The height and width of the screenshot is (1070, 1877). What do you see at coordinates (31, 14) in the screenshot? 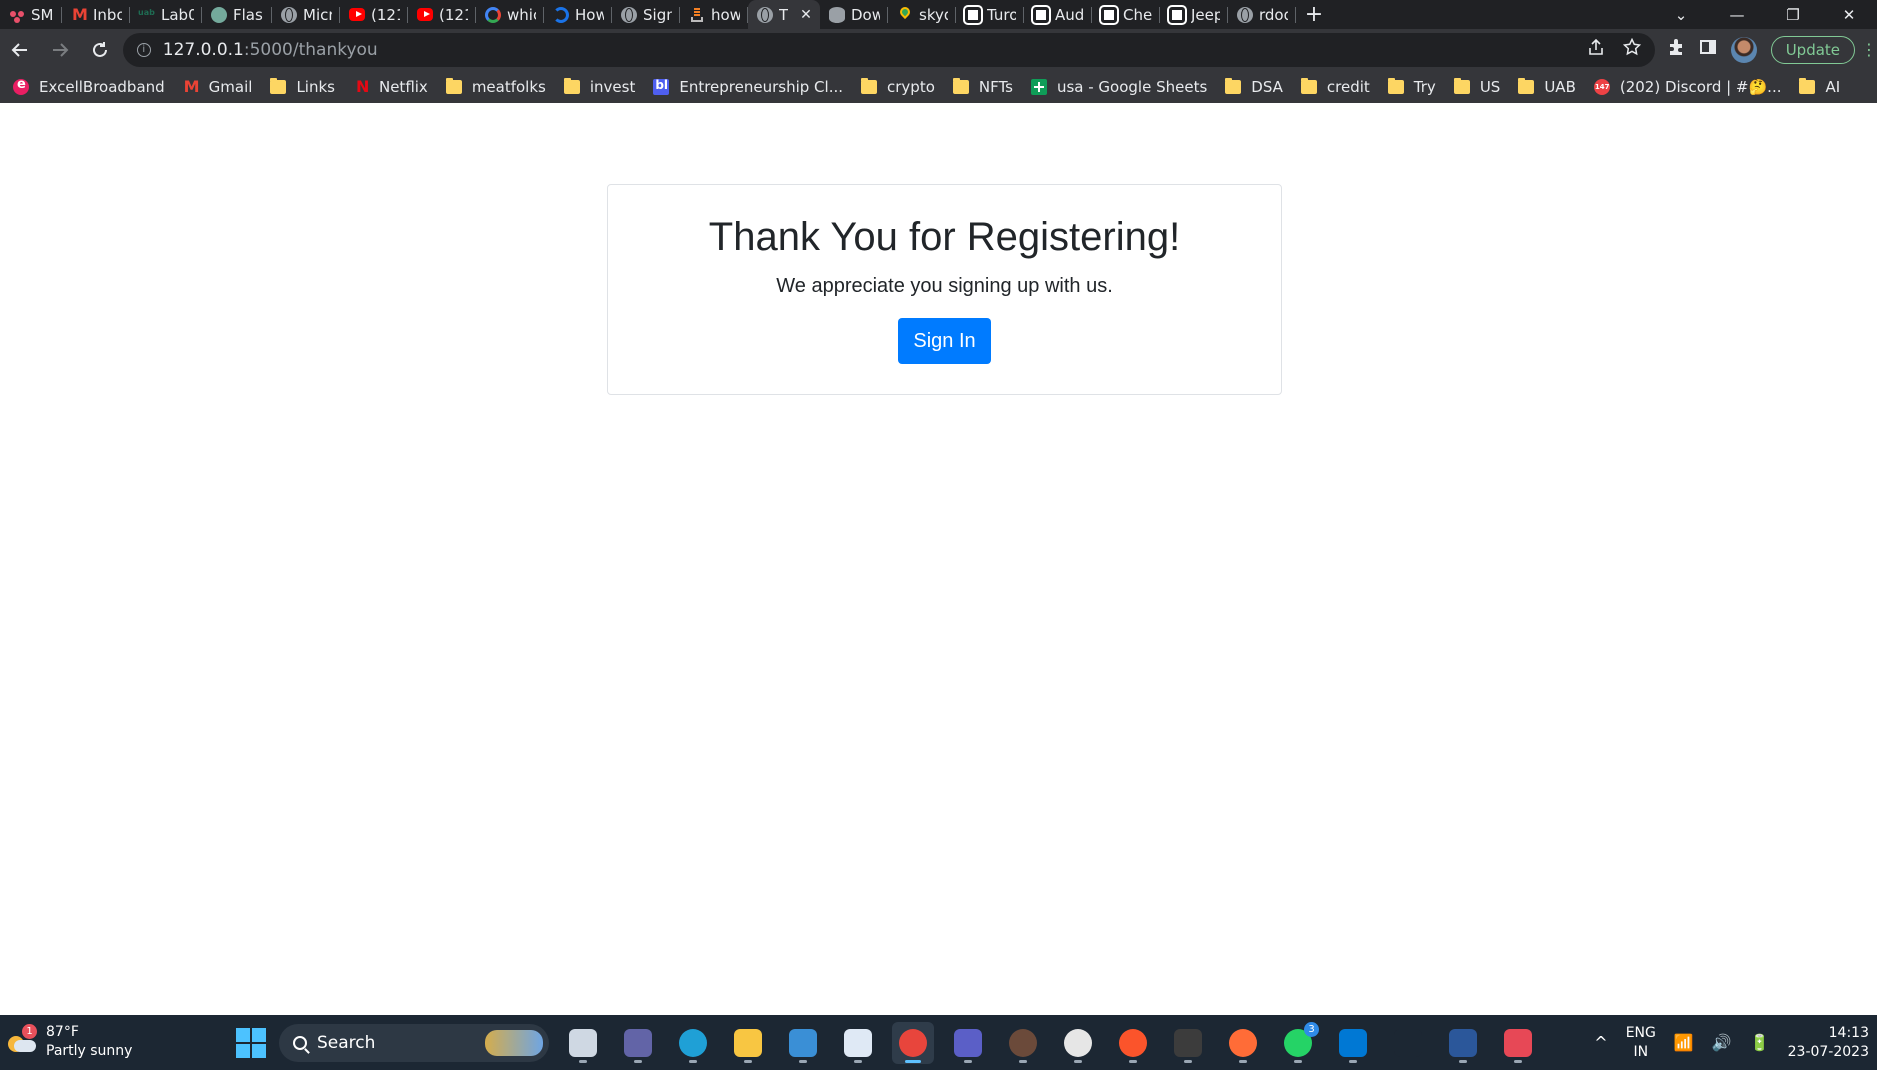
I see `browser-tab: SM` at bounding box center [31, 14].